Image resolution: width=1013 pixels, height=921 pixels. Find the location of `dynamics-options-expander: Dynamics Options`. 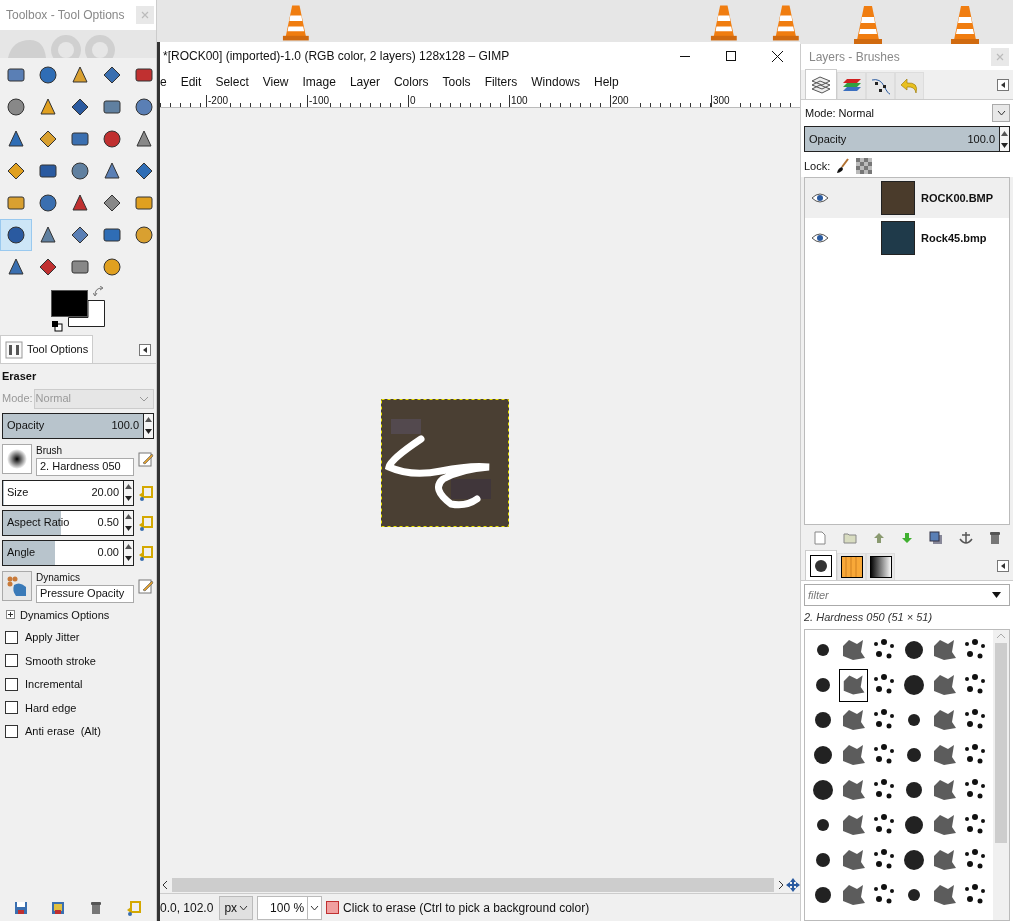

dynamics-options-expander: Dynamics Options is located at coordinates (78, 614).